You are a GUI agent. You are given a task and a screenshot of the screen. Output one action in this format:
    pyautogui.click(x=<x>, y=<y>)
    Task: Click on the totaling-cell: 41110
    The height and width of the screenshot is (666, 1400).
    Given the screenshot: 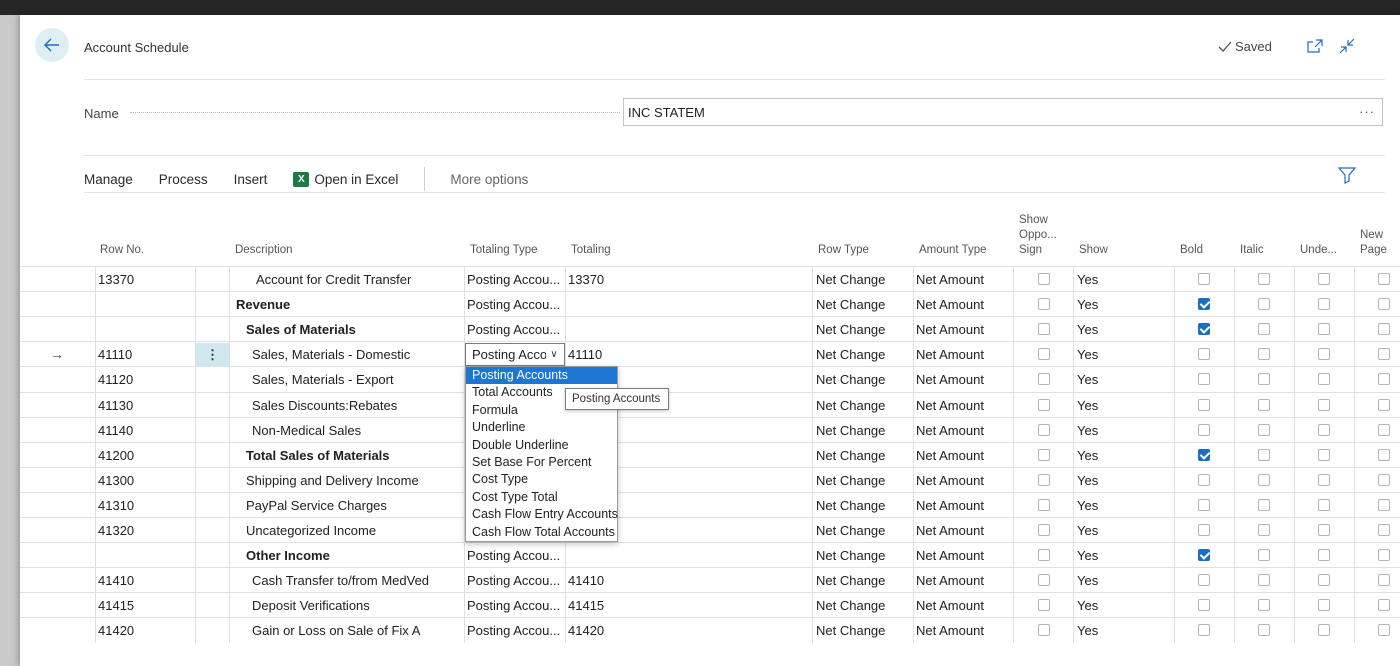 What is the action you would take?
    pyautogui.click(x=585, y=354)
    